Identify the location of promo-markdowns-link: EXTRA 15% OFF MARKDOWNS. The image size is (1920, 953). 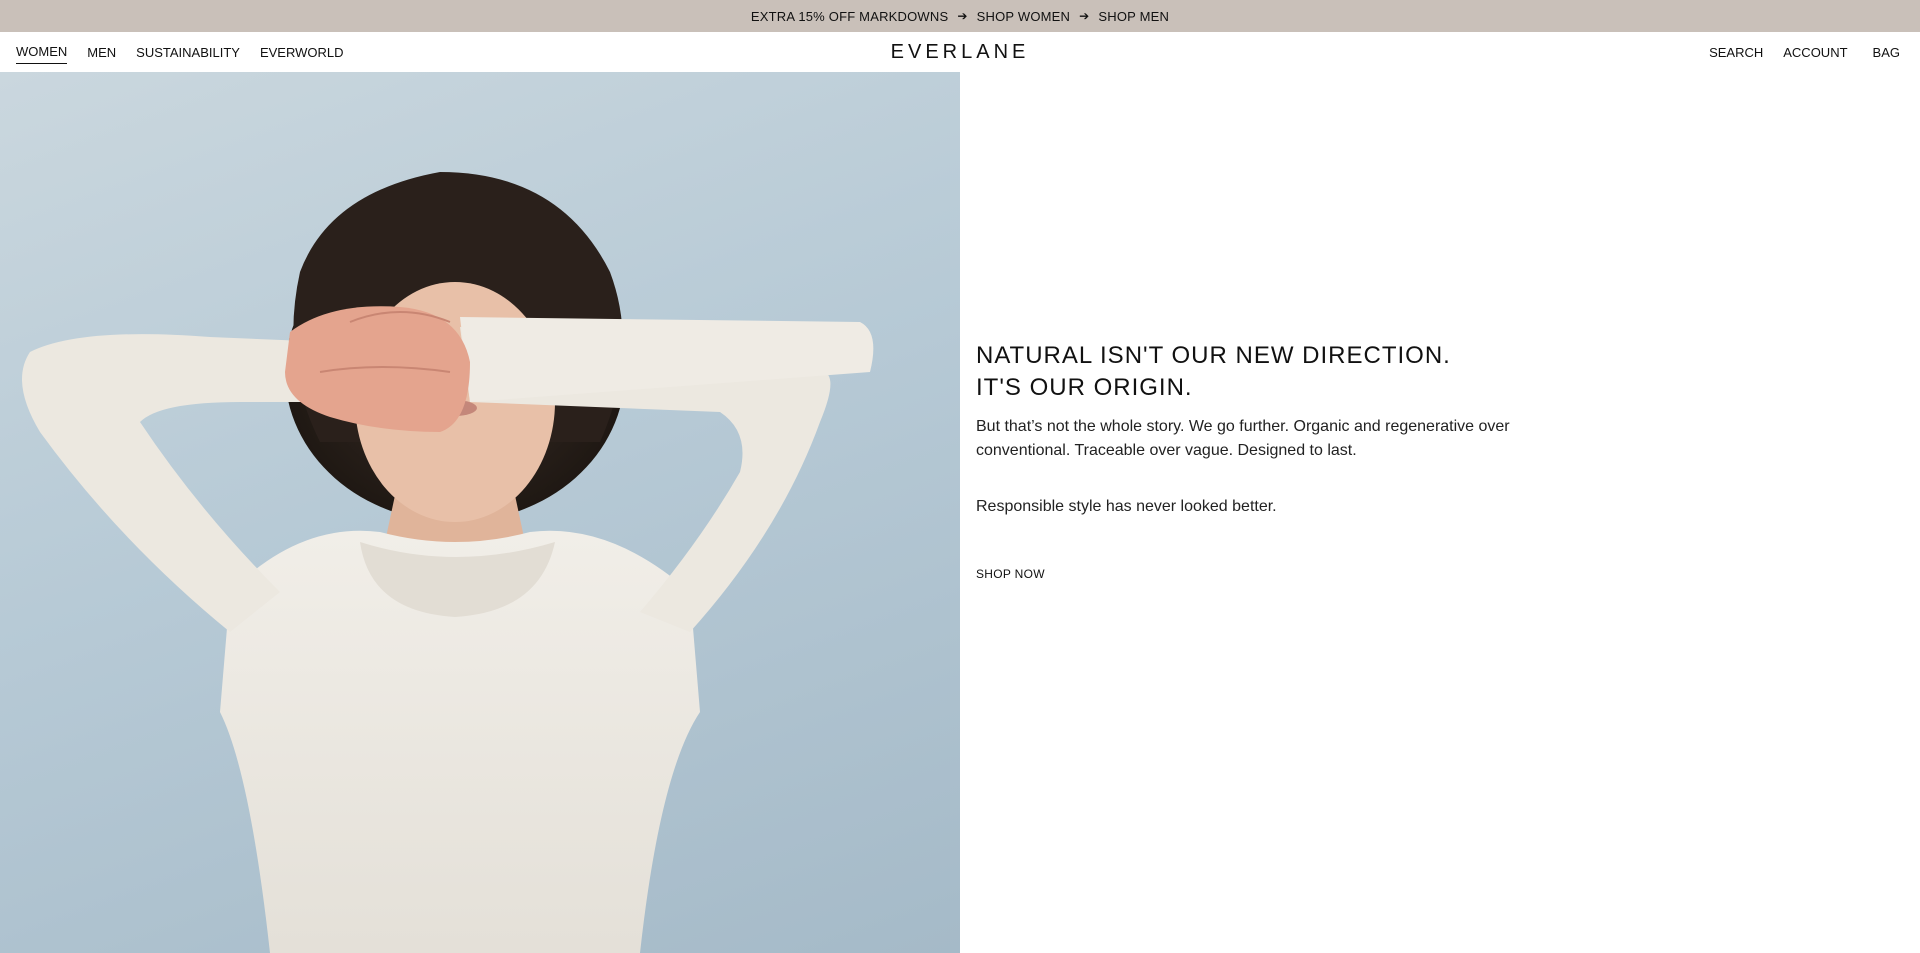
(849, 16).